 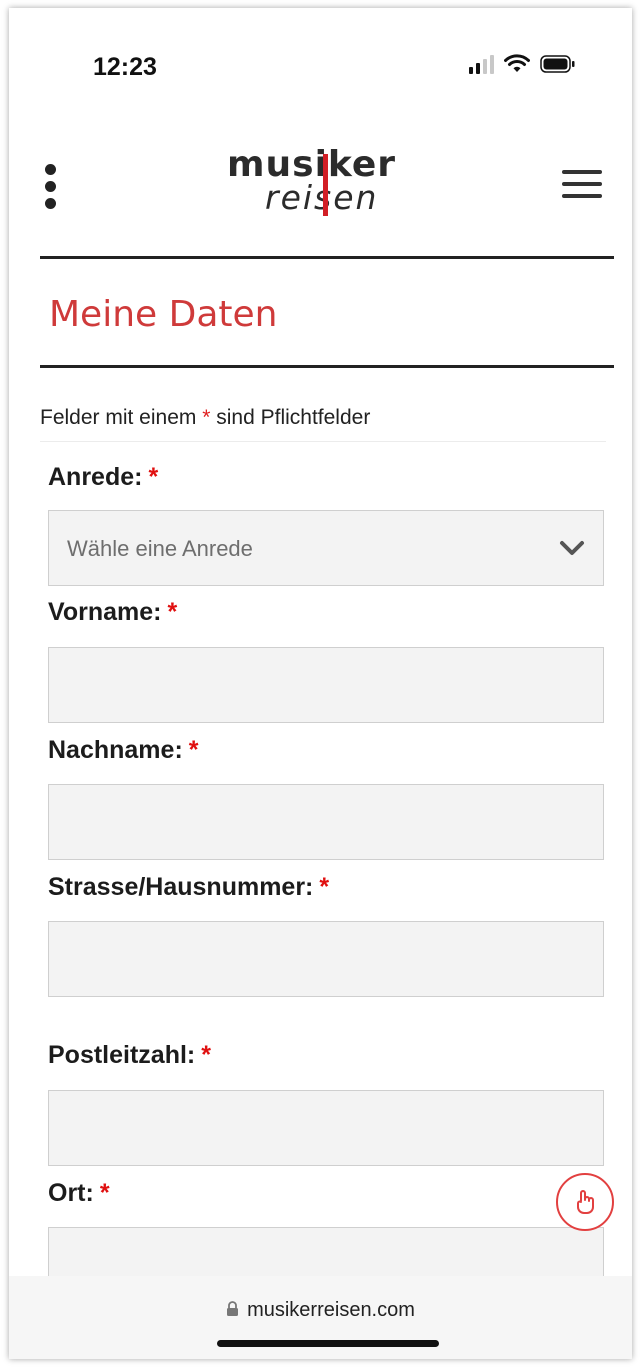 I want to click on strasse-label: Strasse/Hausnummer: *, so click(x=188, y=887).